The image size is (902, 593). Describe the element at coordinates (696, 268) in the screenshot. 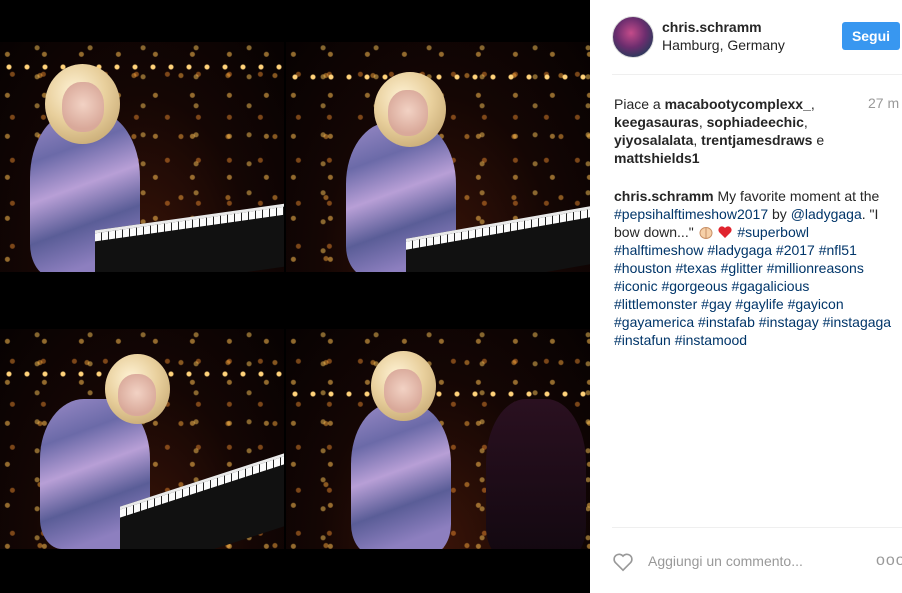

I see `hashtag-link: #texas` at that location.